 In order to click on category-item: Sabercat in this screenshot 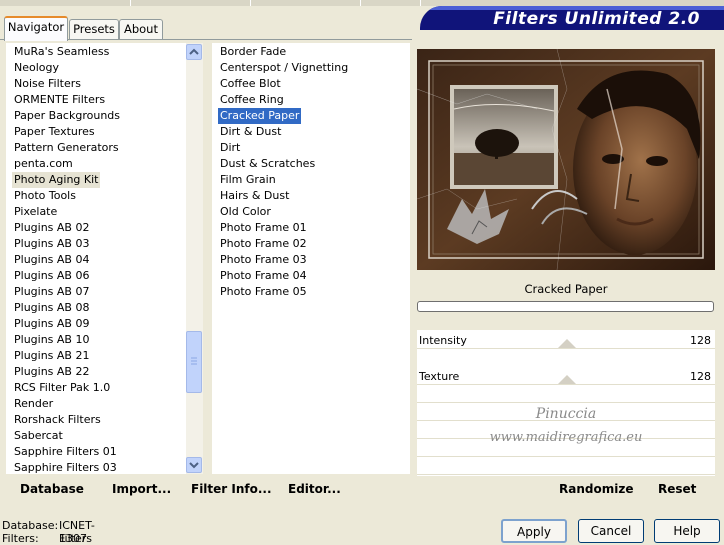, I will do `click(38, 436)`.